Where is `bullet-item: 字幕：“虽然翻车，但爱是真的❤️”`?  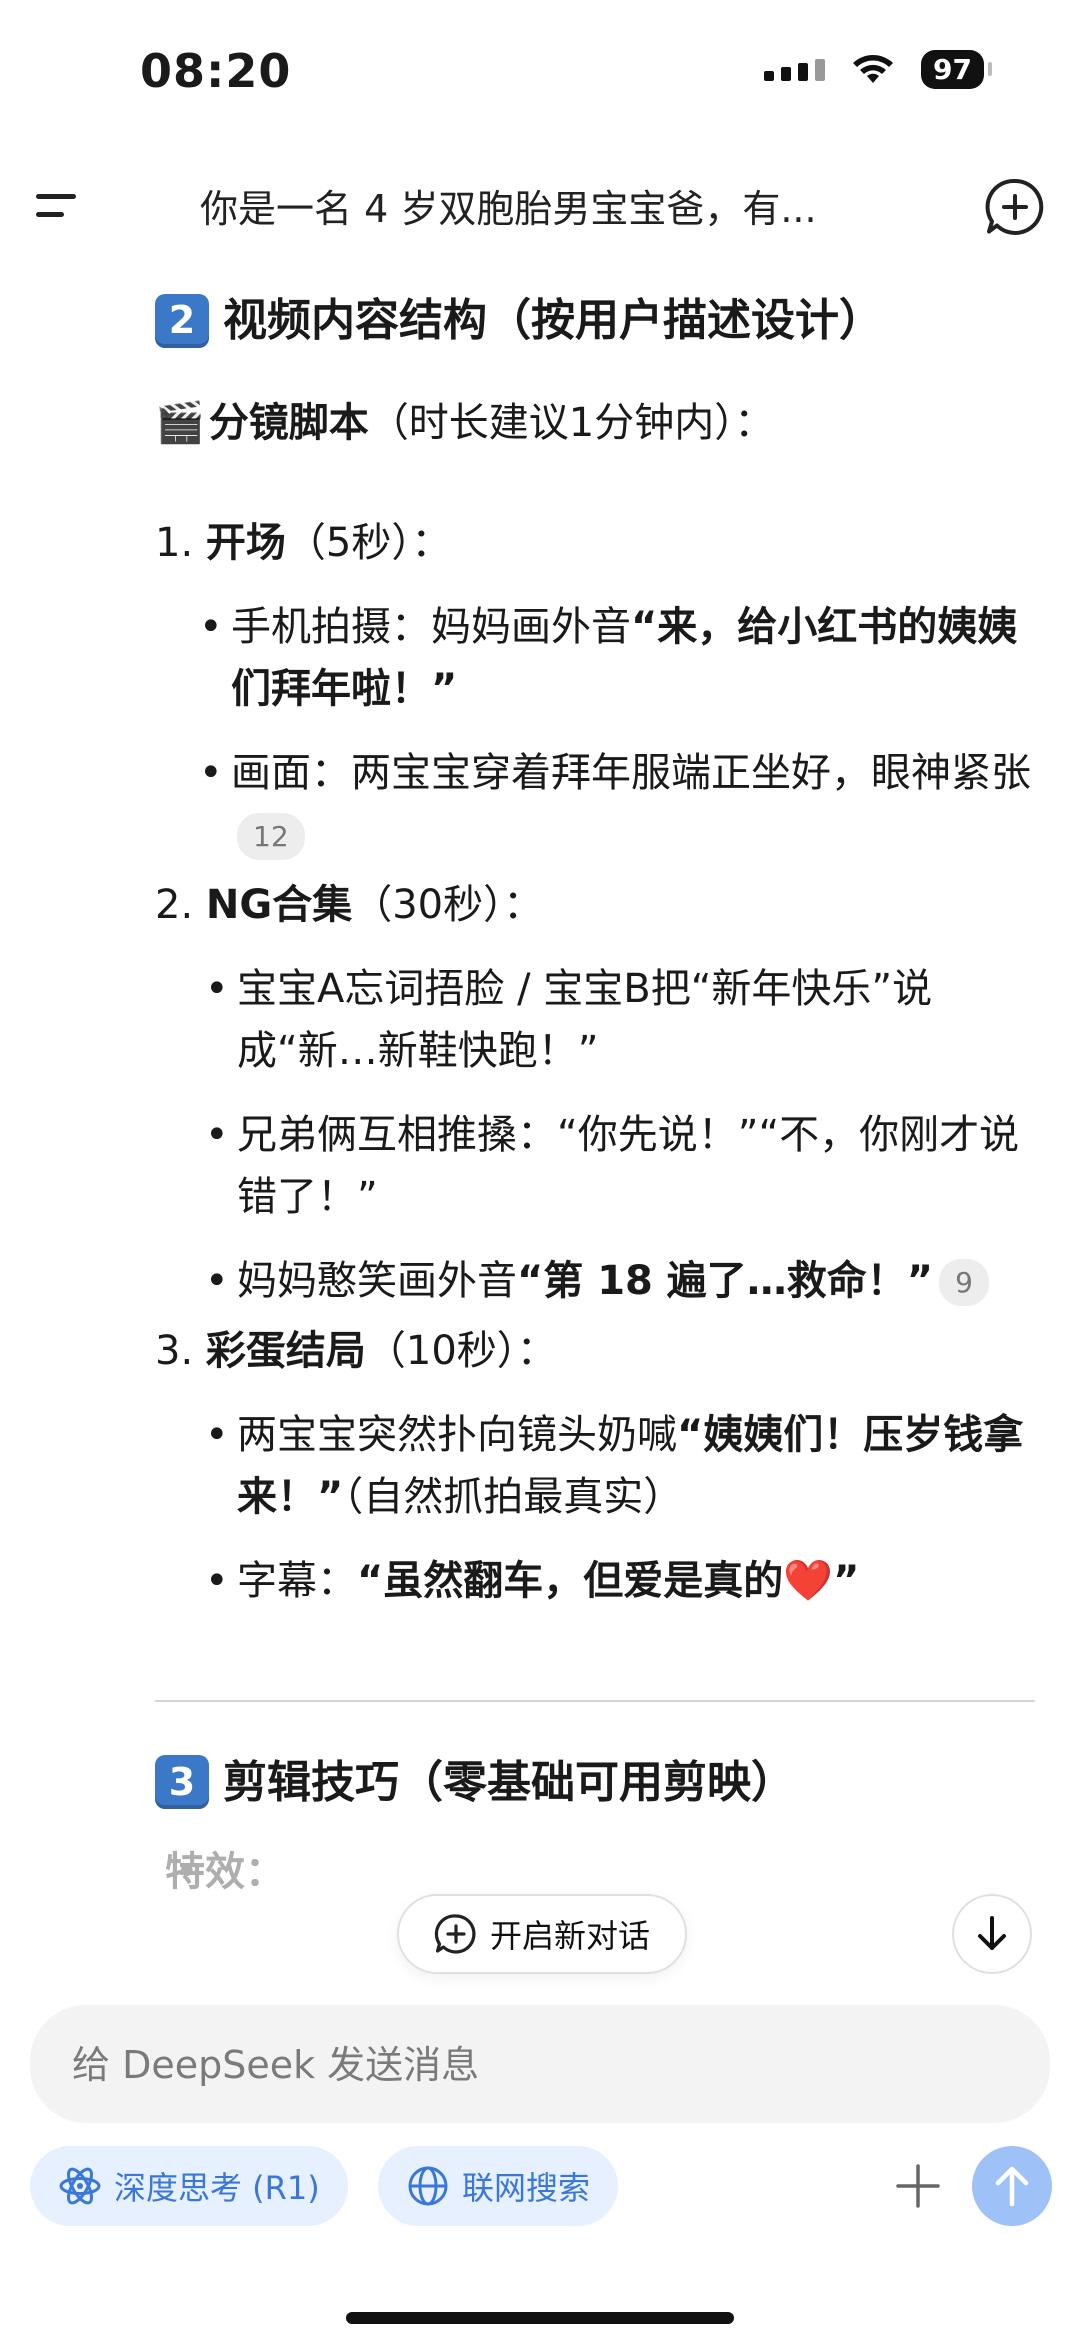
bullet-item: 字幕：“虽然翻车，但爱是真的❤️” is located at coordinates (595, 1581).